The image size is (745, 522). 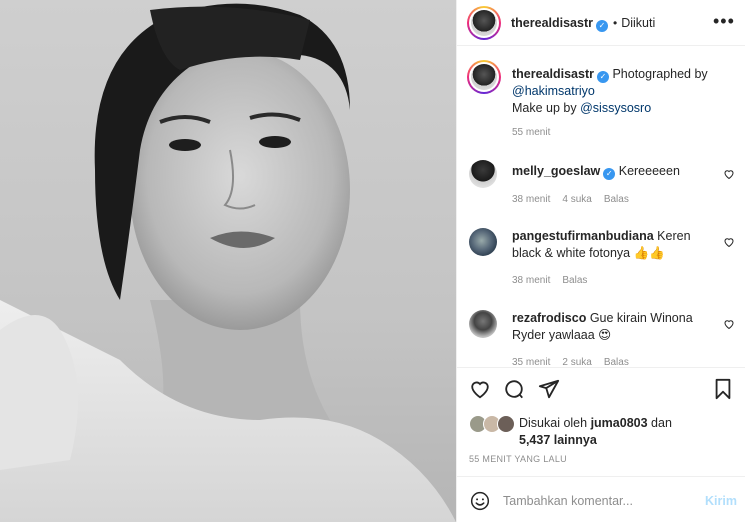 What do you see at coordinates (555, 280) in the screenshot?
I see `comment-meta: 38 menit Balas` at bounding box center [555, 280].